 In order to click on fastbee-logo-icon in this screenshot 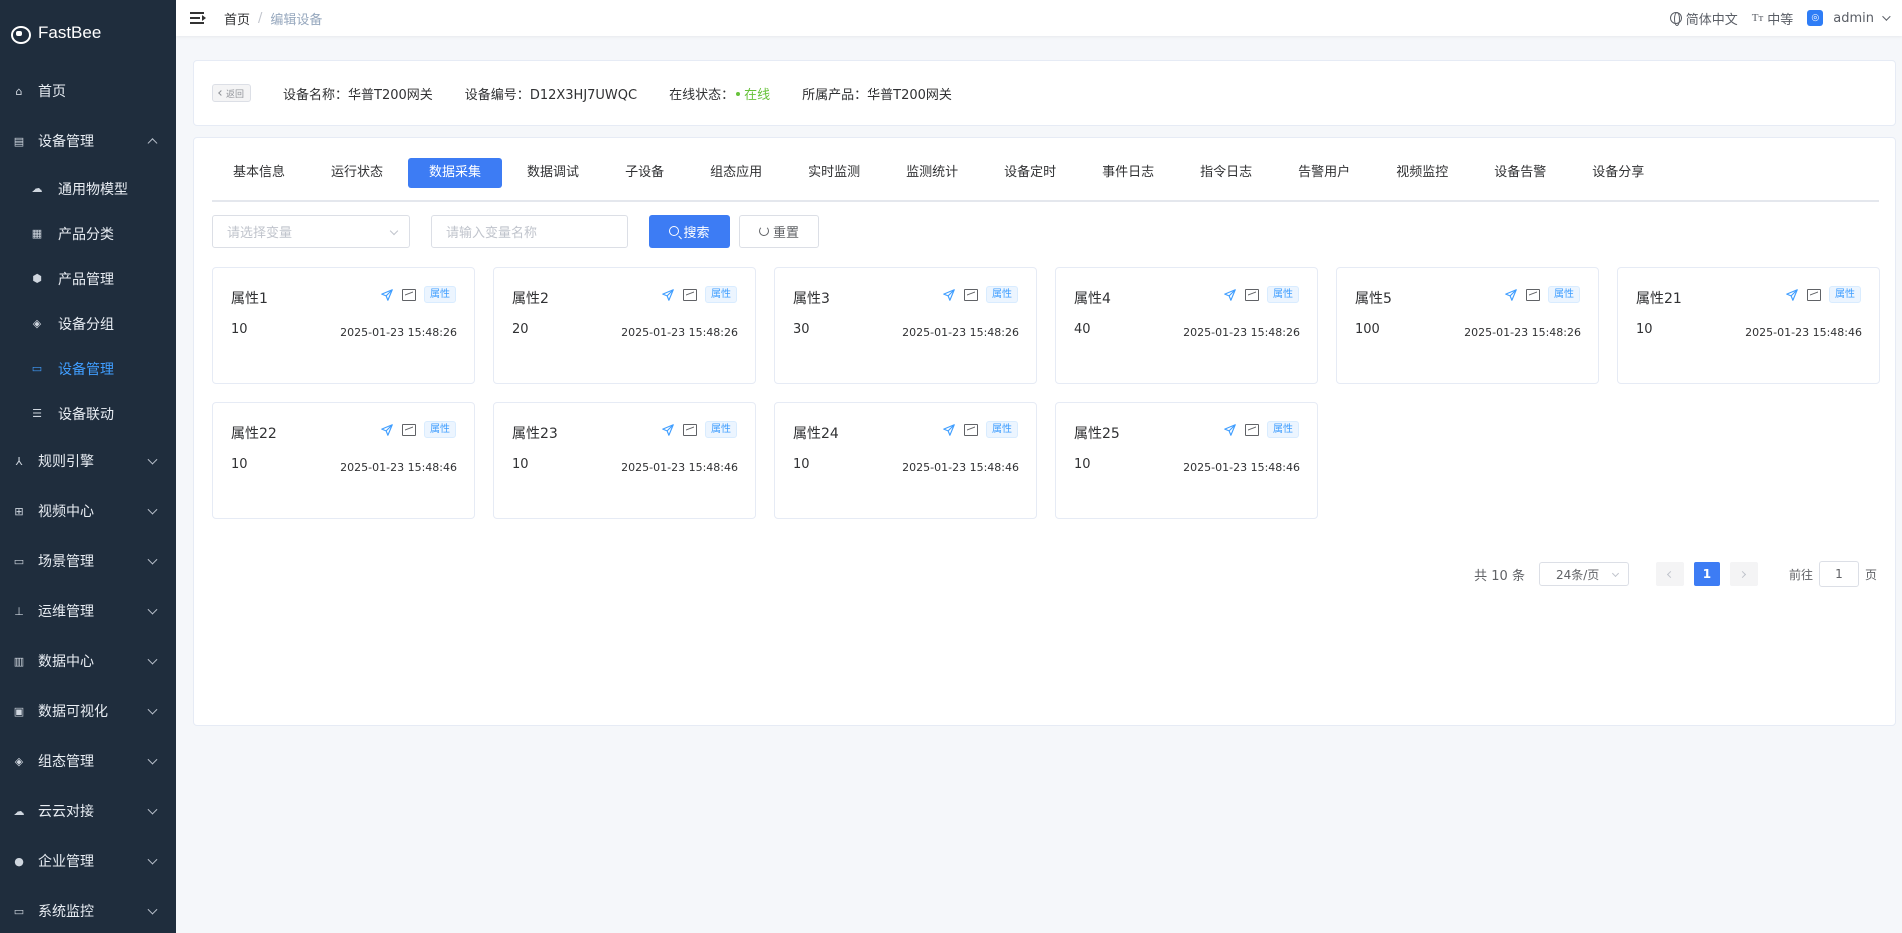, I will do `click(20, 34)`.